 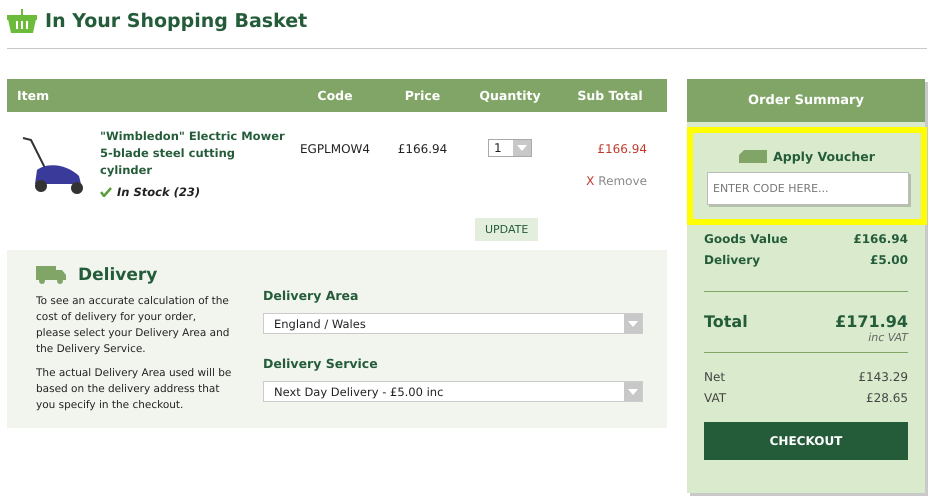 What do you see at coordinates (732, 260) in the screenshot?
I see `summary-label: Delivery` at bounding box center [732, 260].